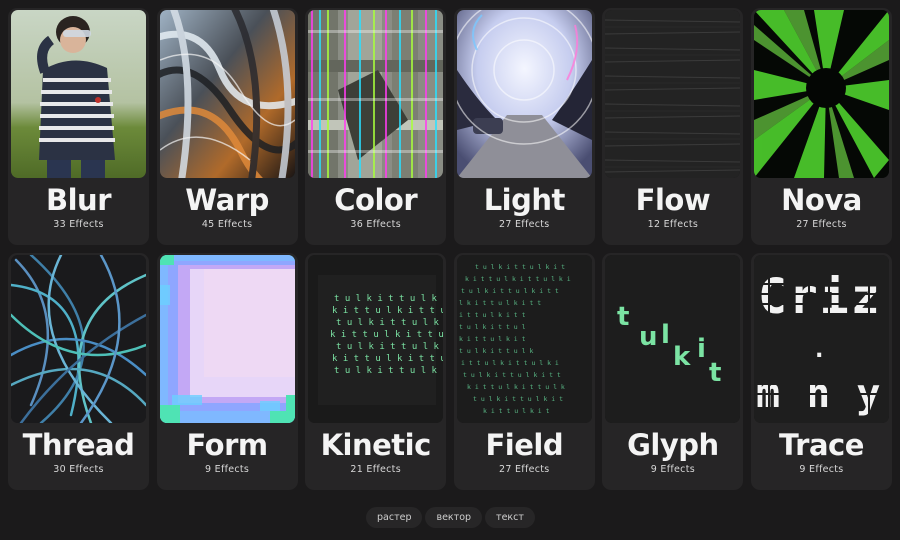 The height and width of the screenshot is (540, 900). I want to click on card-glyph: t u l k i t Glyph 9 Effects, so click(673, 371).